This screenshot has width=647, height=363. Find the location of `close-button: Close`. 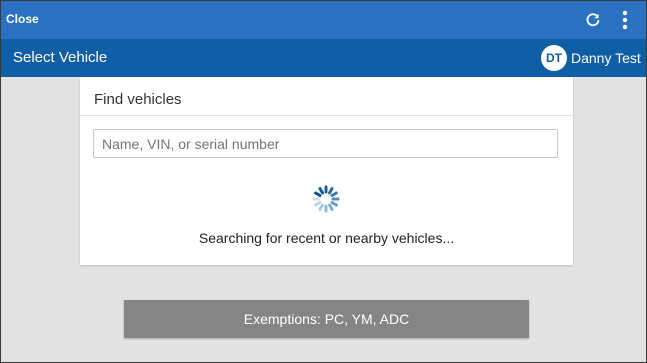

close-button: Close is located at coordinates (22, 19).